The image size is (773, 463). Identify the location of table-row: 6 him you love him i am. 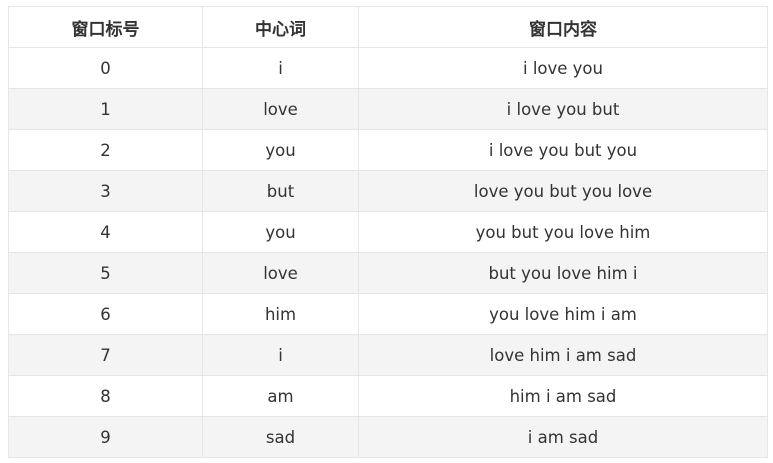
(388, 314).